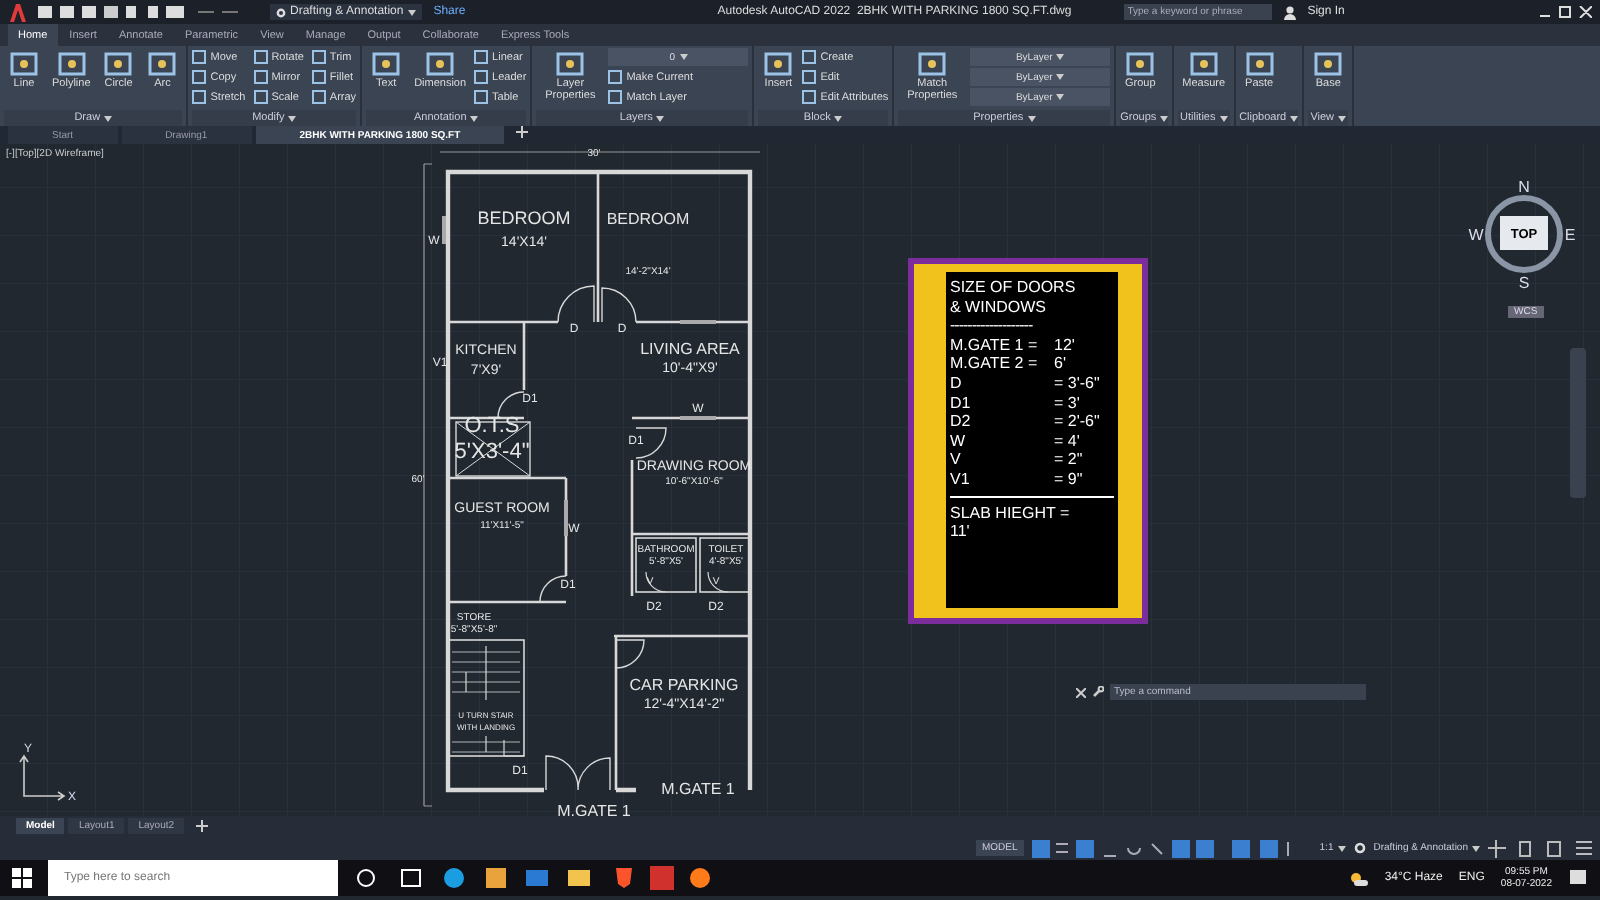  Describe the element at coordinates (1032, 513) in the screenshot. I see `legend-footer: SLAB HIEGHT =` at that location.